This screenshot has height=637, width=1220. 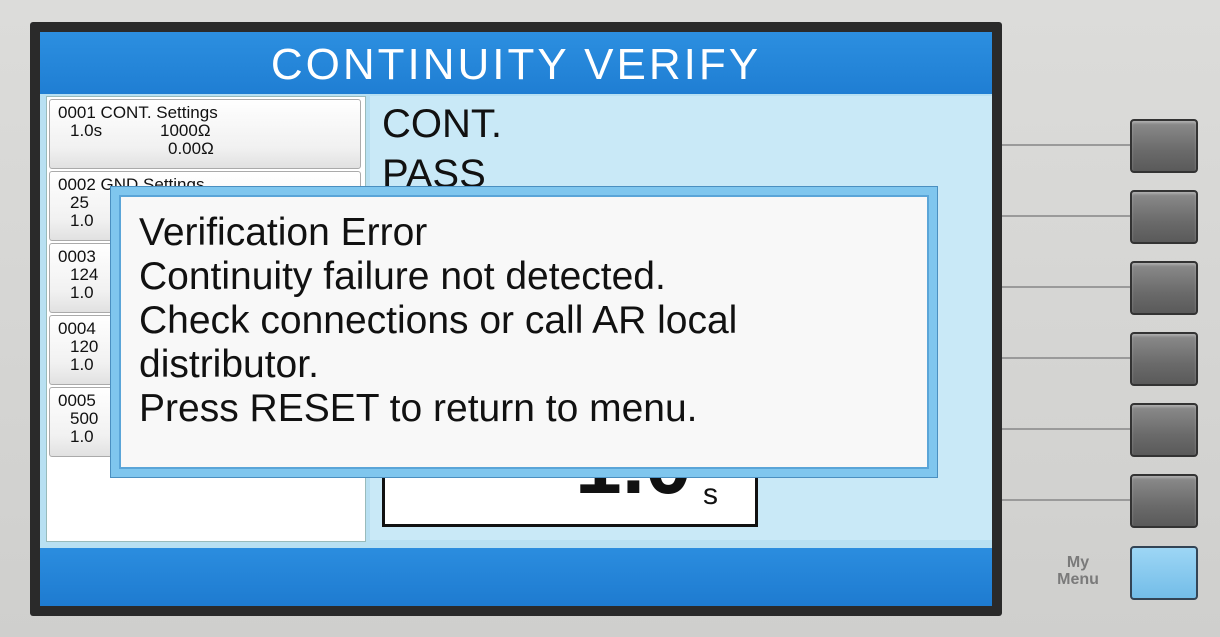 What do you see at coordinates (1078, 579) in the screenshot?
I see `my-menu-label-line: Menu` at bounding box center [1078, 579].